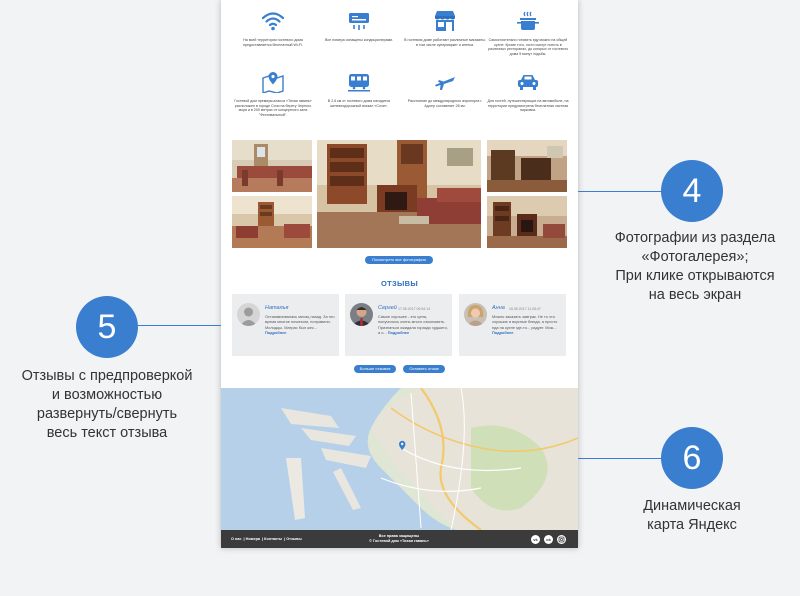  I want to click on wifi-icon, so click(273, 21).